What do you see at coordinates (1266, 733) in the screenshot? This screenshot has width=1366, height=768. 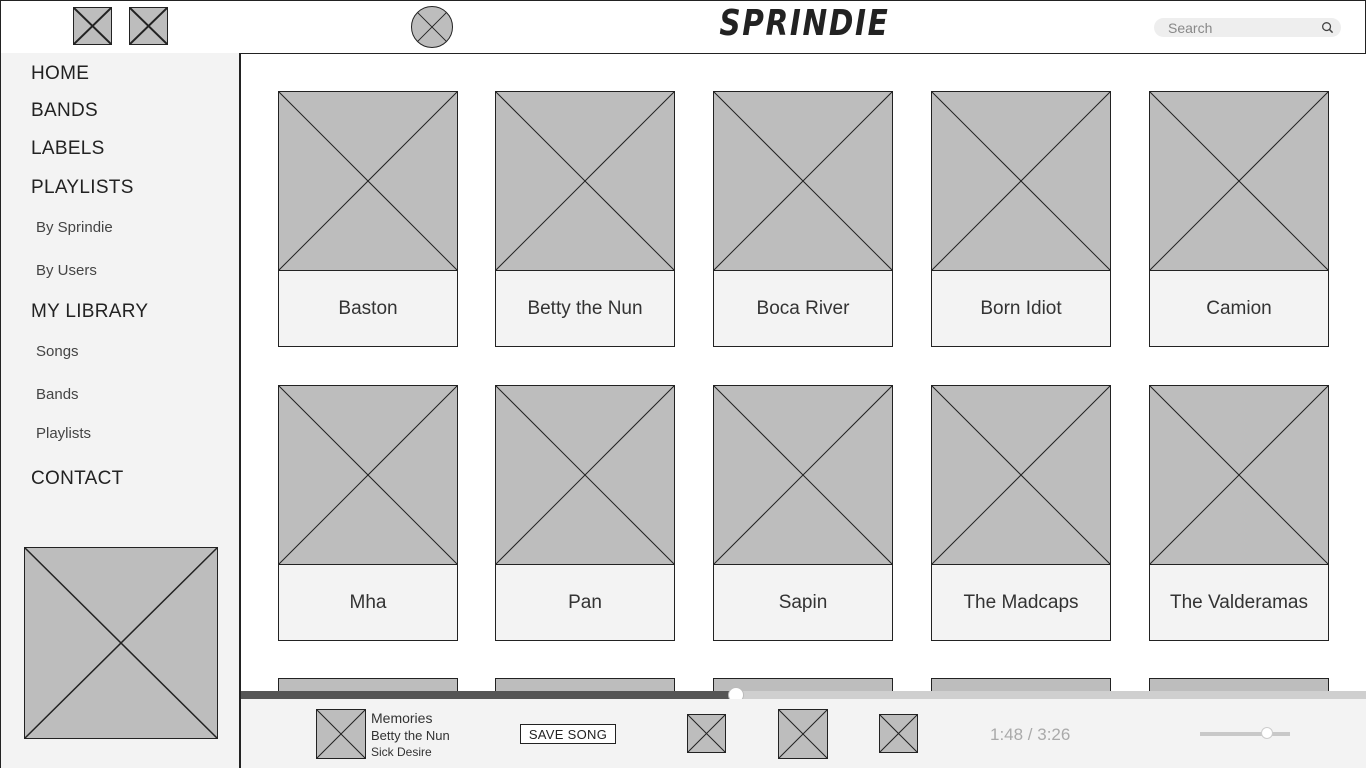 I see `volume-handle` at bounding box center [1266, 733].